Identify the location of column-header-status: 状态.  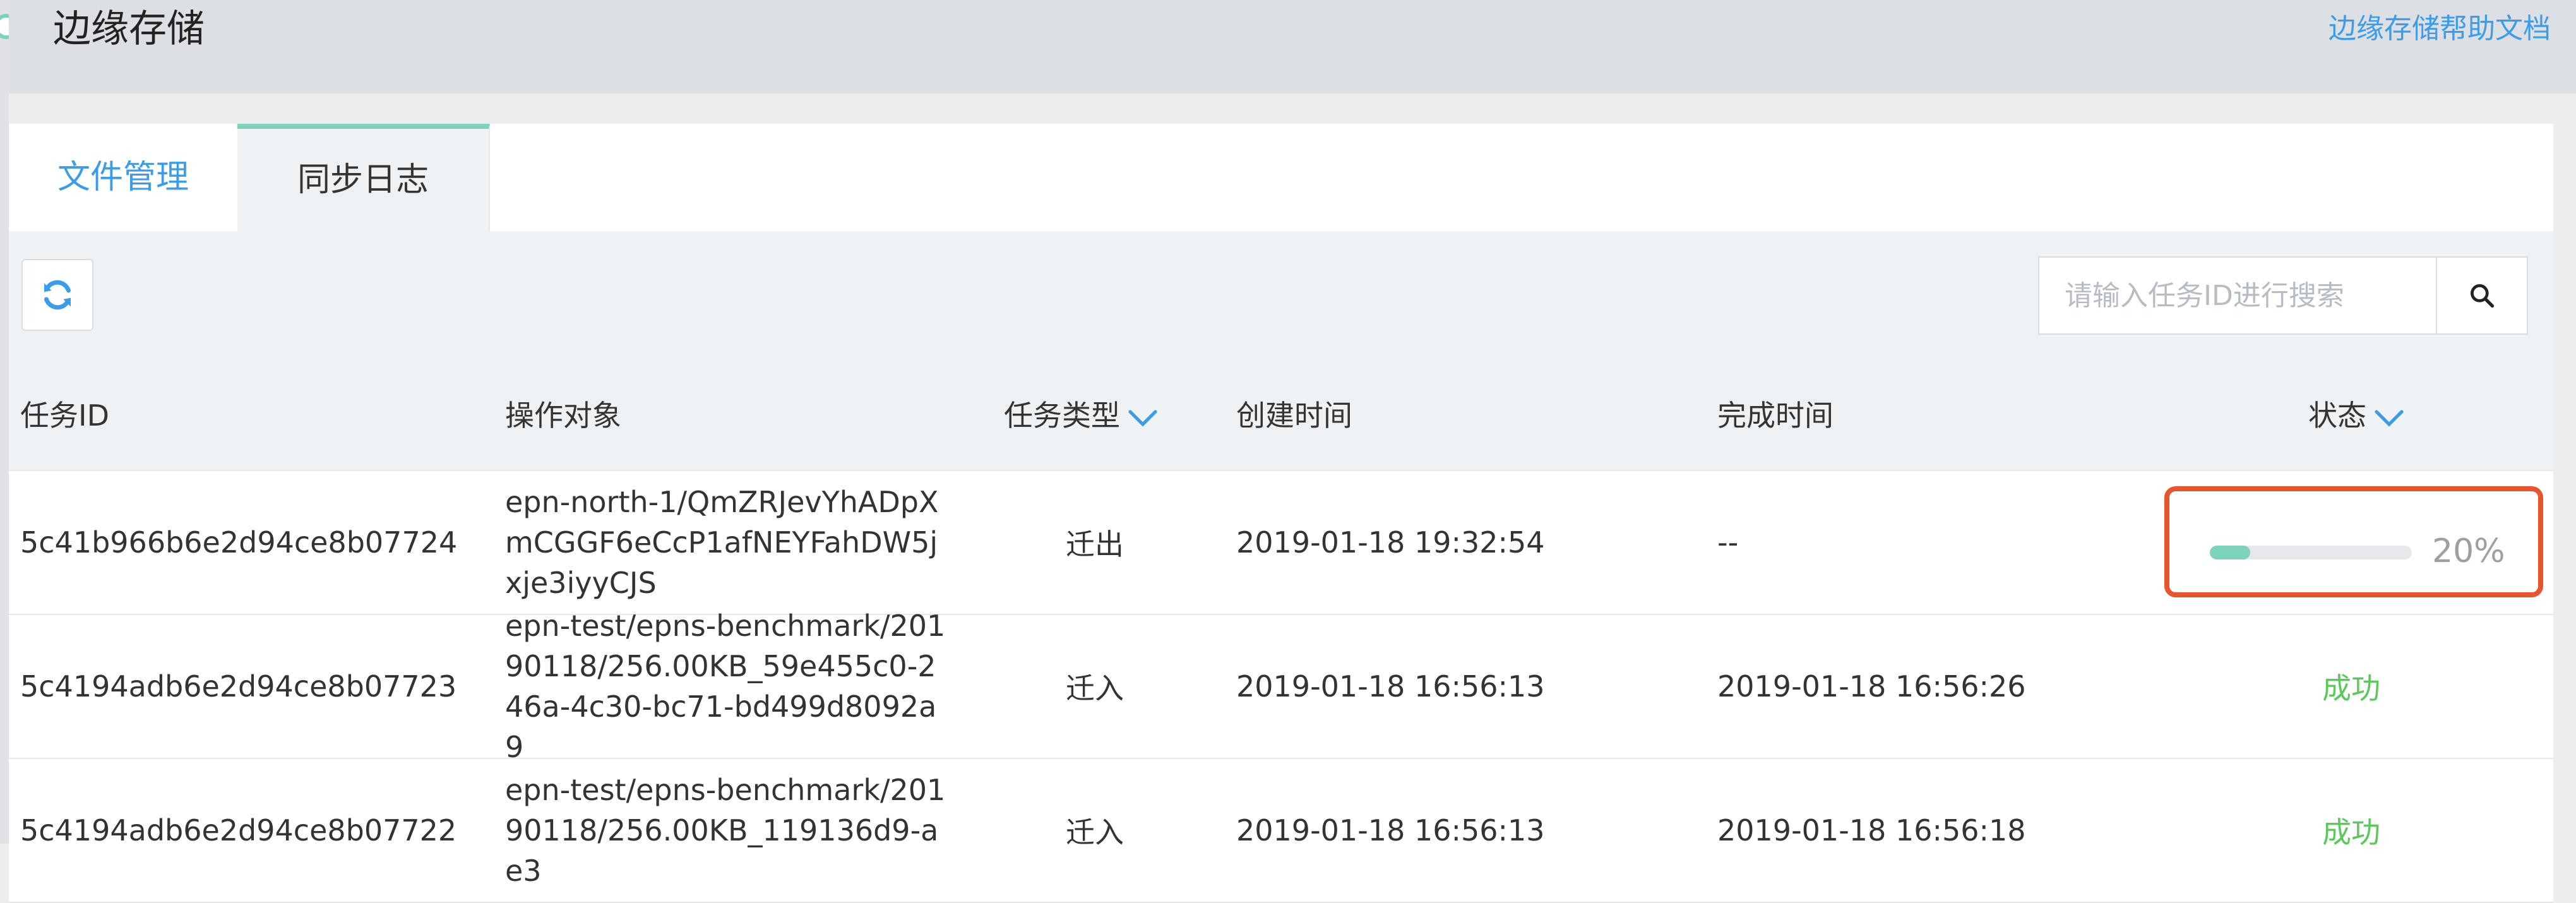
(2356, 415).